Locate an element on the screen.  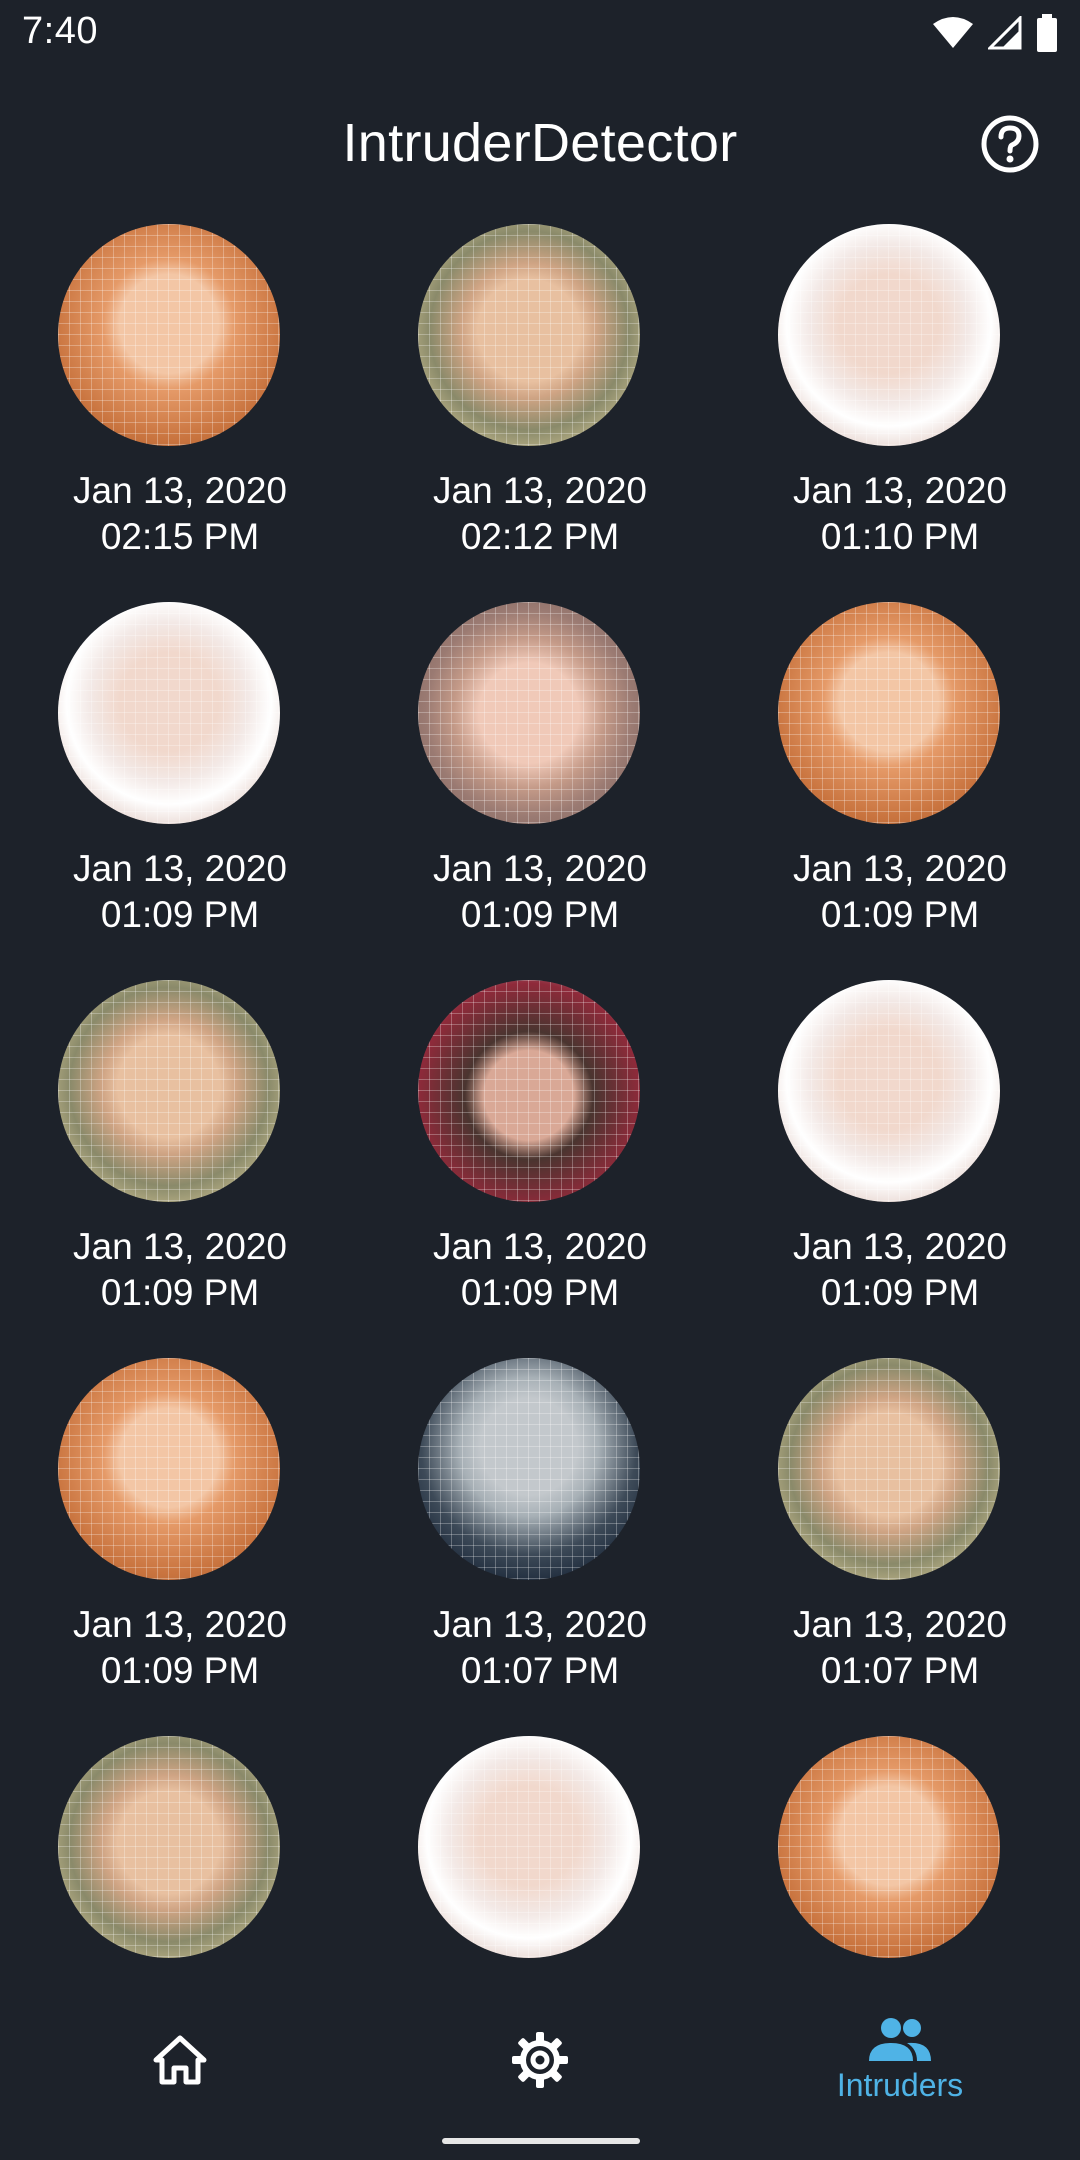
nav-settings is located at coordinates (540, 2060).